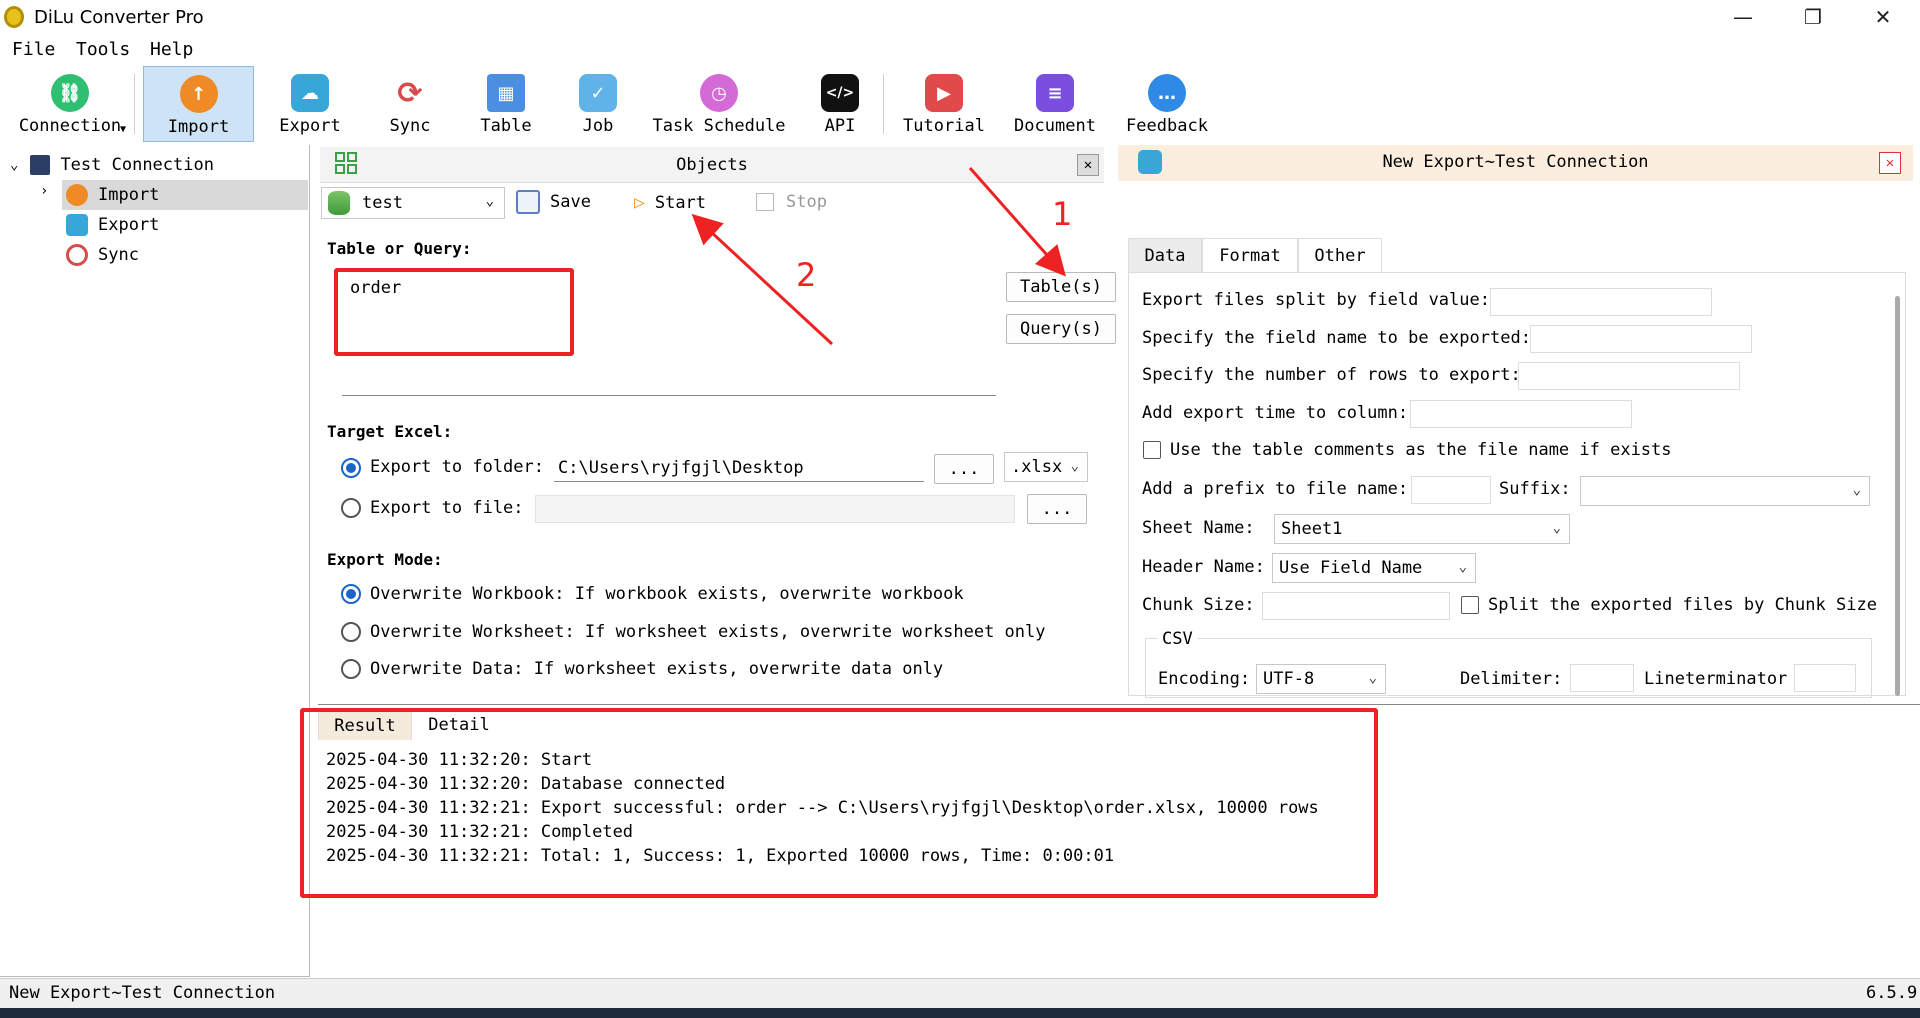 This screenshot has height=1018, width=1920. I want to click on overwrite-data-radio, so click(351, 669).